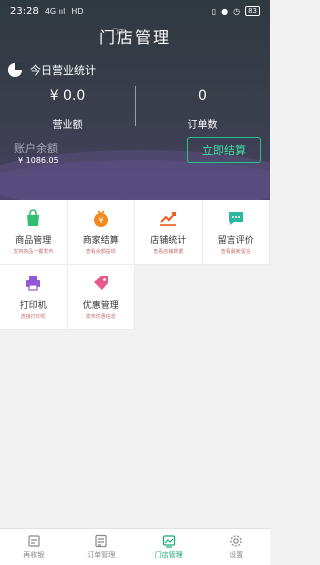  I want to click on gear-icon, so click(236, 541).